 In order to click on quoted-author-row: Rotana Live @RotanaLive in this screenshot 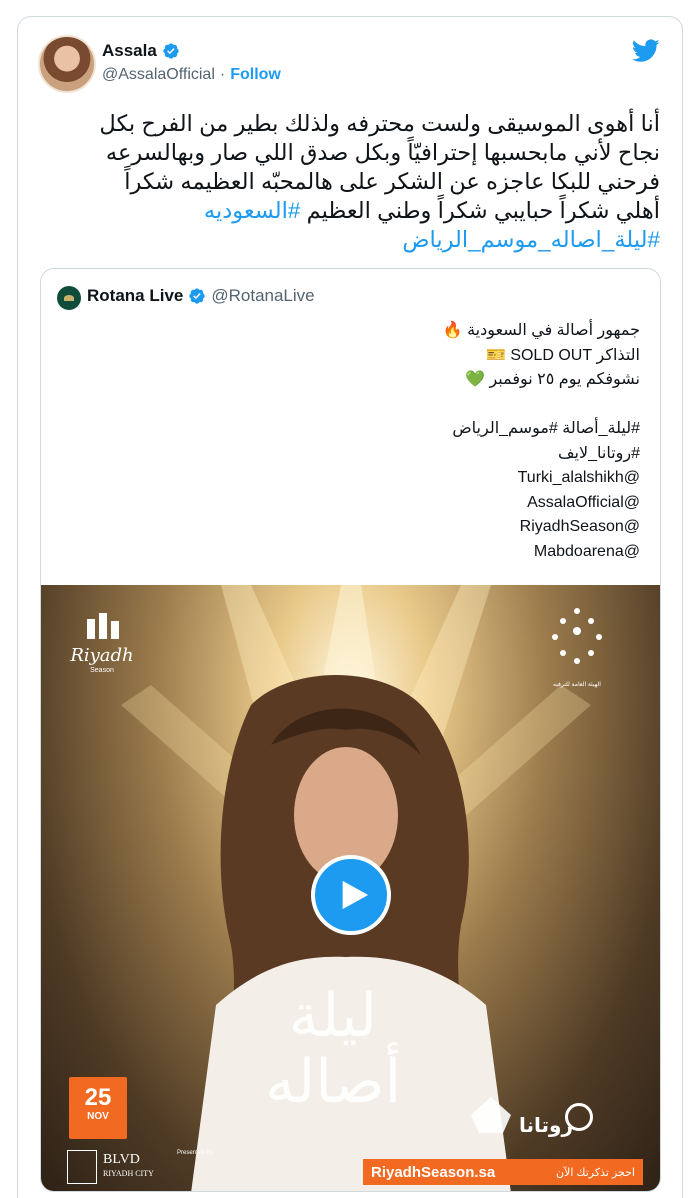, I will do `click(201, 296)`.